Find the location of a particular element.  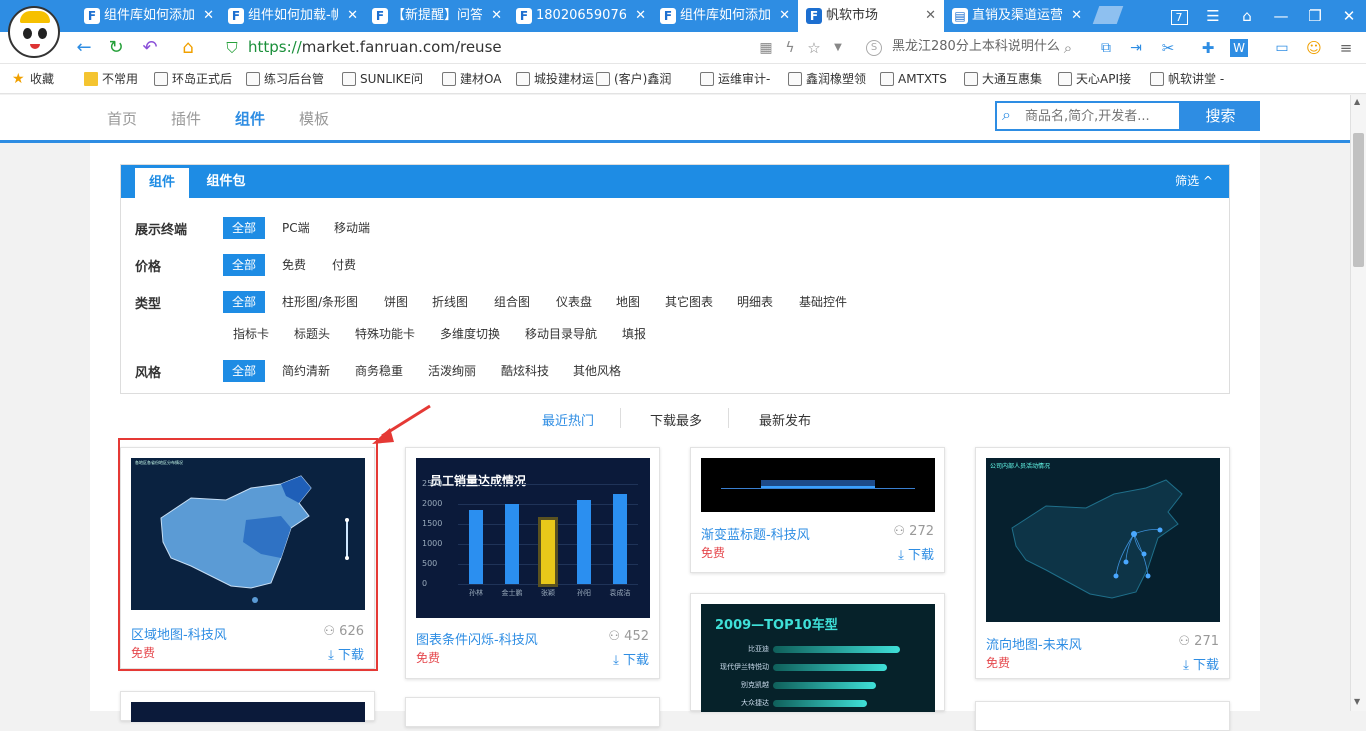

filter-option: 移动目录导航 is located at coordinates (561, 334).